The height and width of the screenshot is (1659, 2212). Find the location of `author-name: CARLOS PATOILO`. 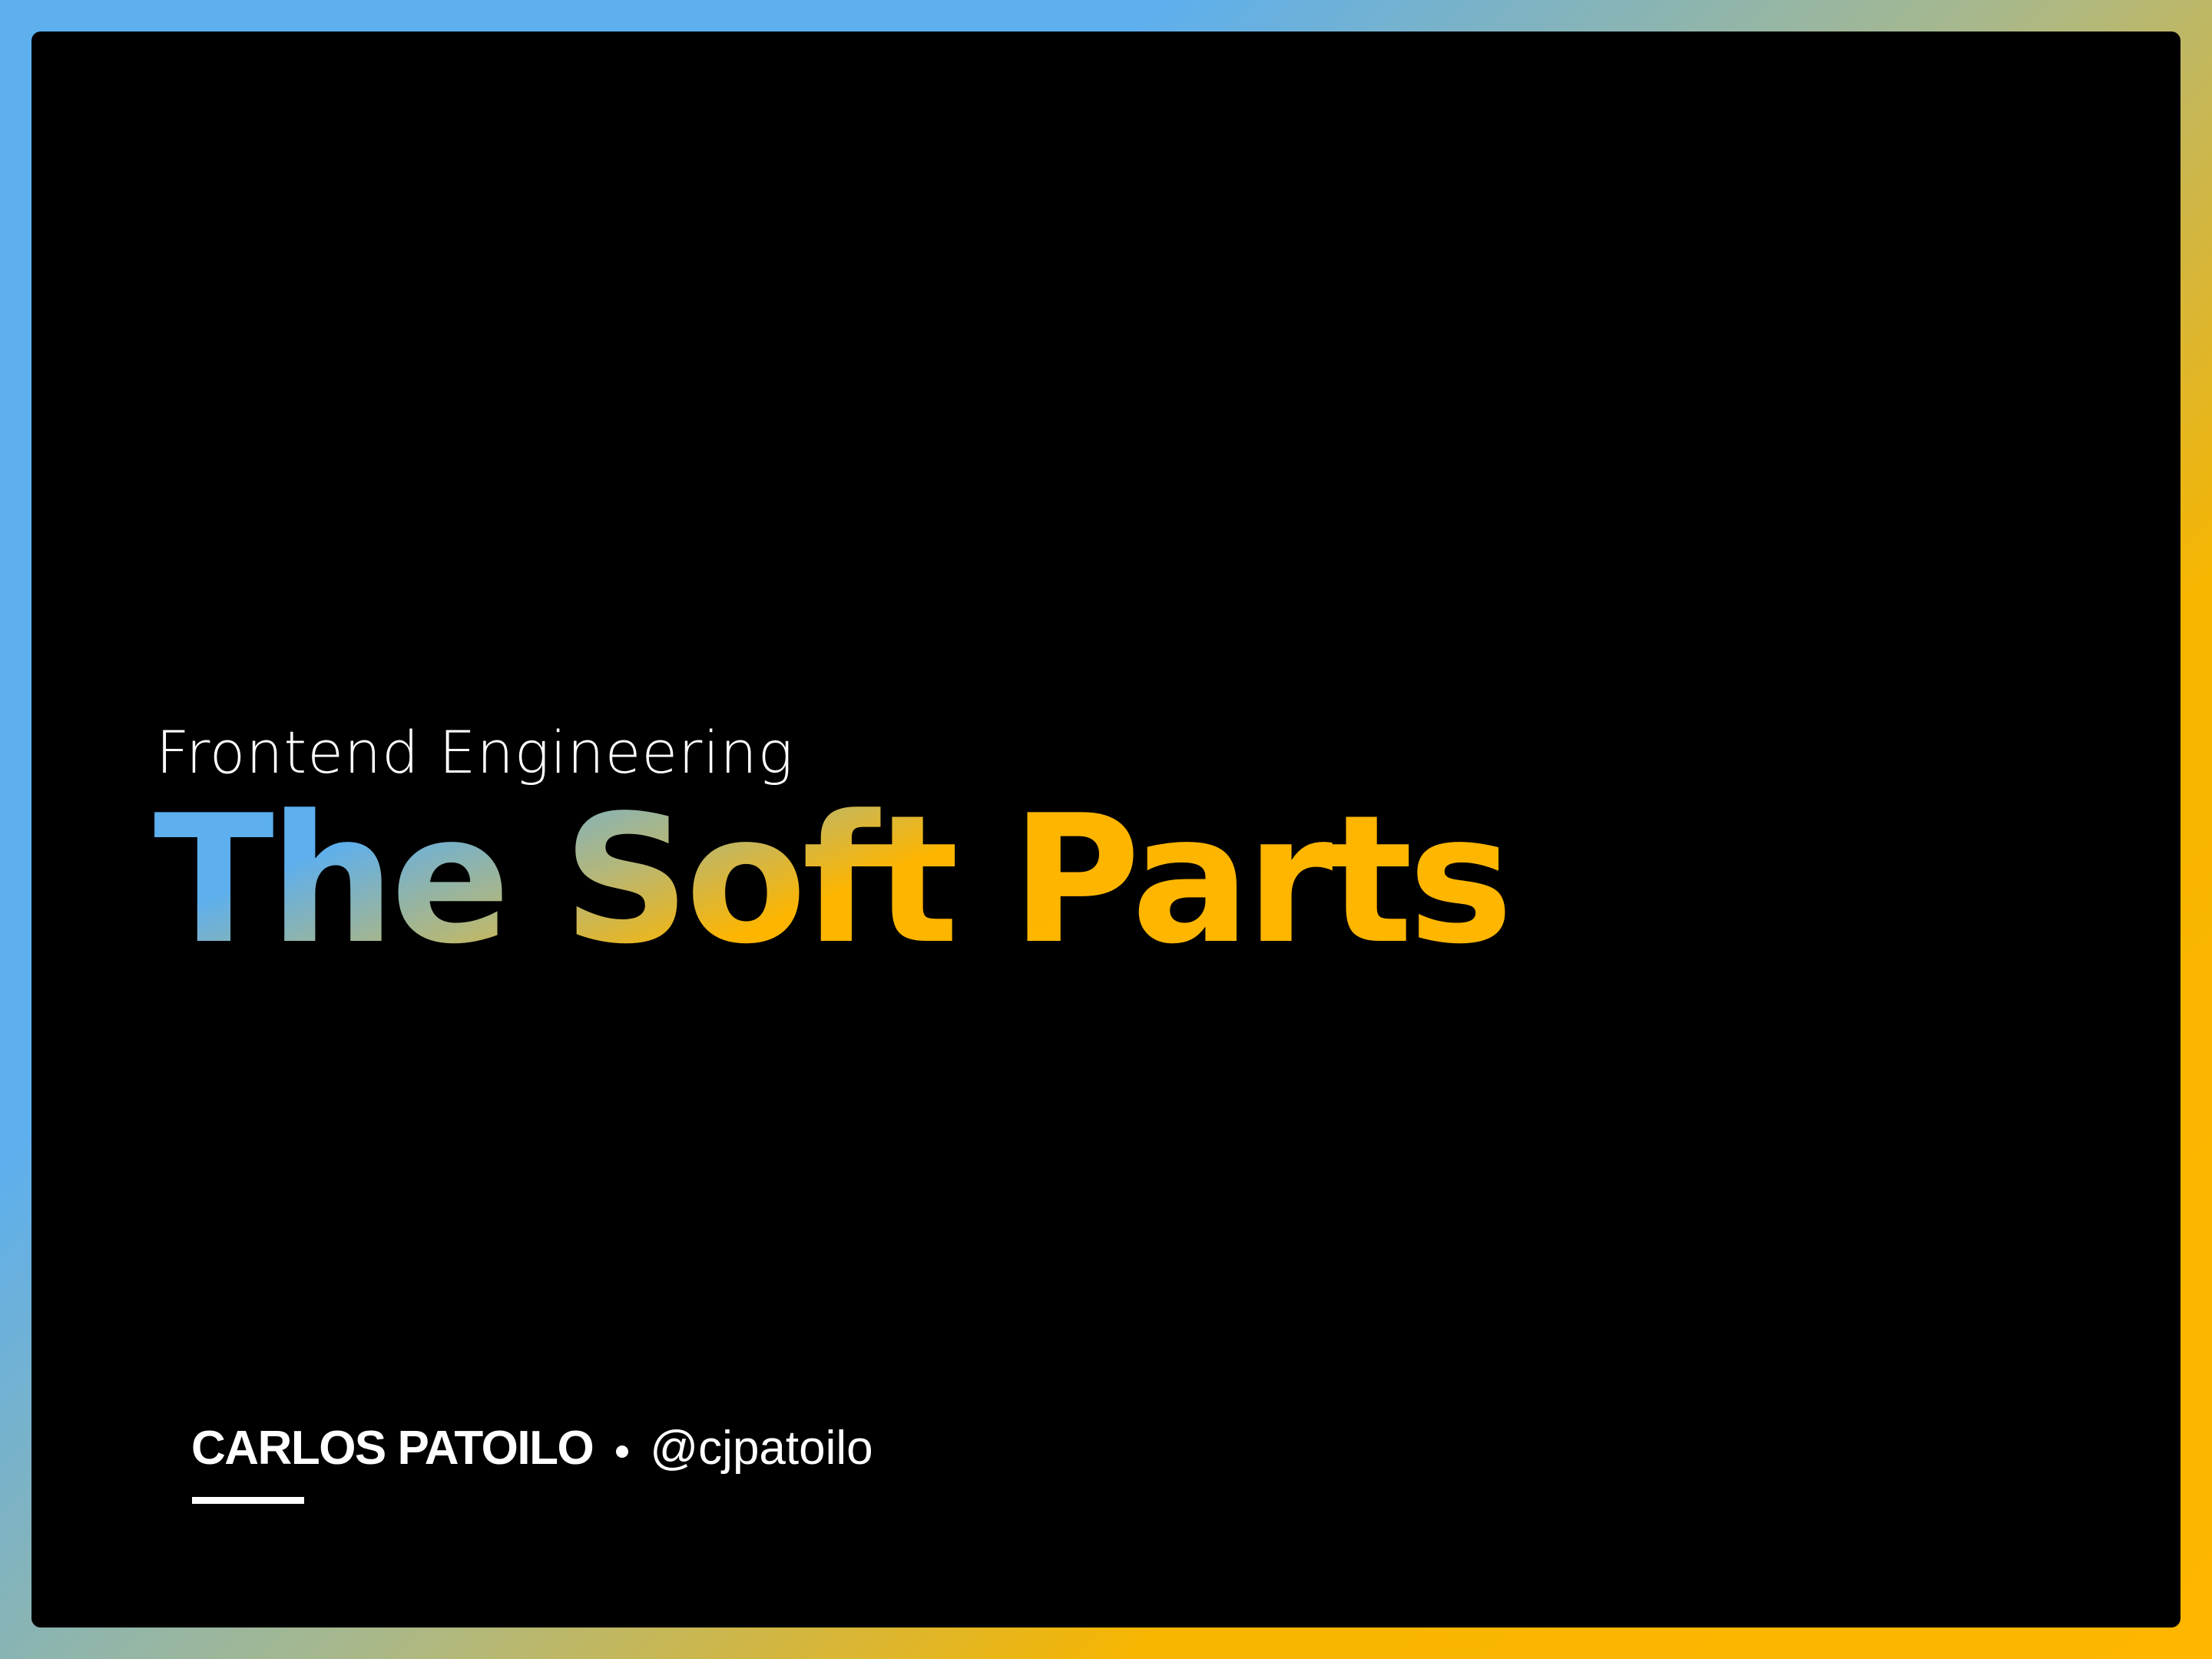

author-name: CARLOS PATOILO is located at coordinates (392, 1449).